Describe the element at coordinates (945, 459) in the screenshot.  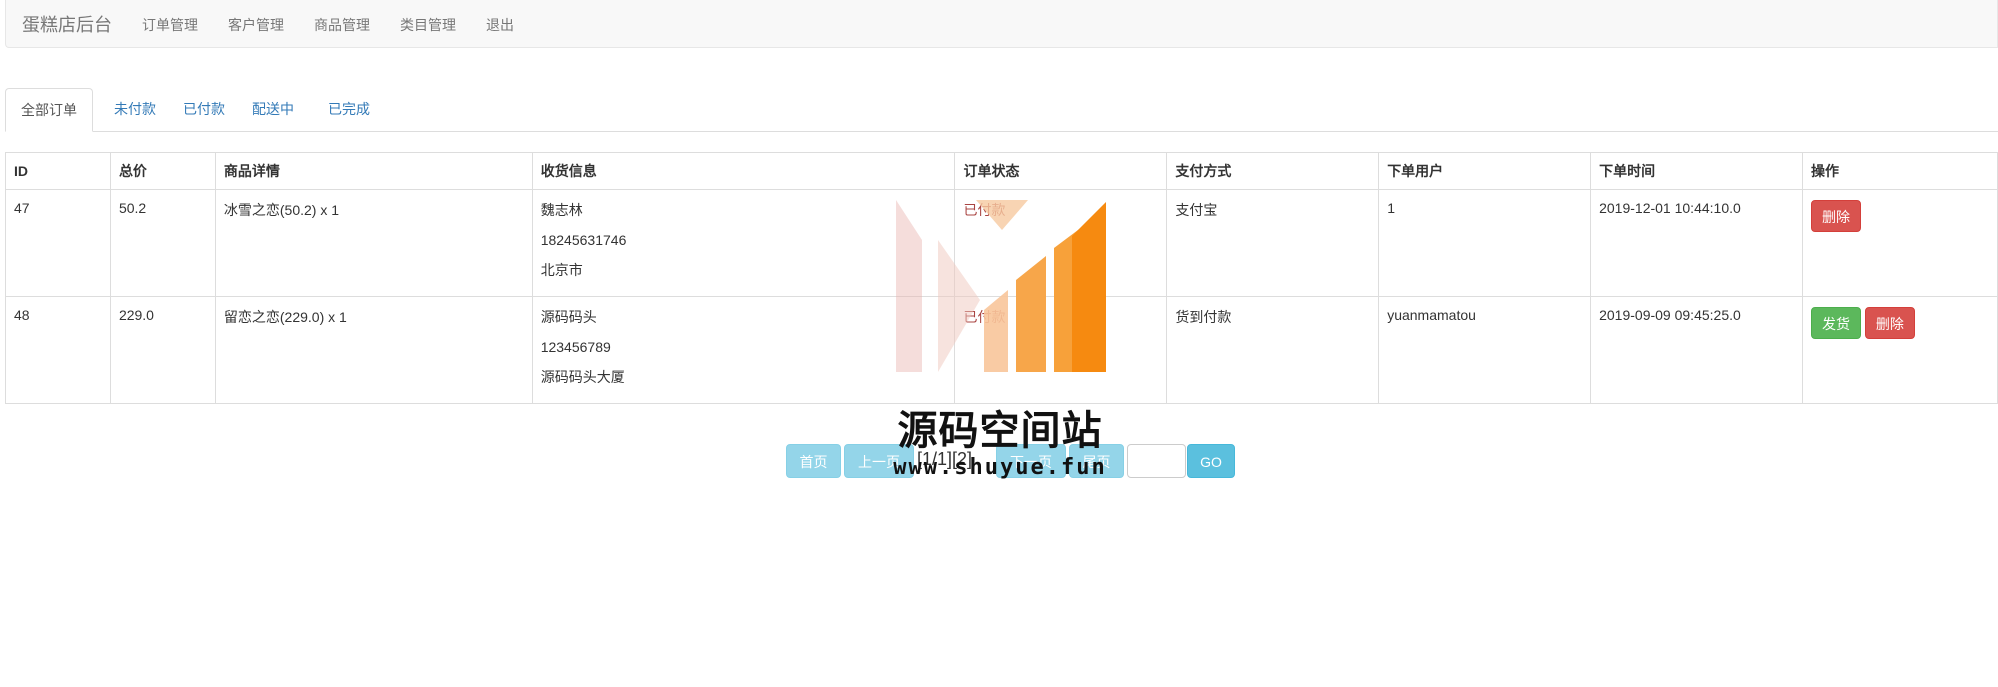
I see `page-indicator: [1/1][2]` at that location.